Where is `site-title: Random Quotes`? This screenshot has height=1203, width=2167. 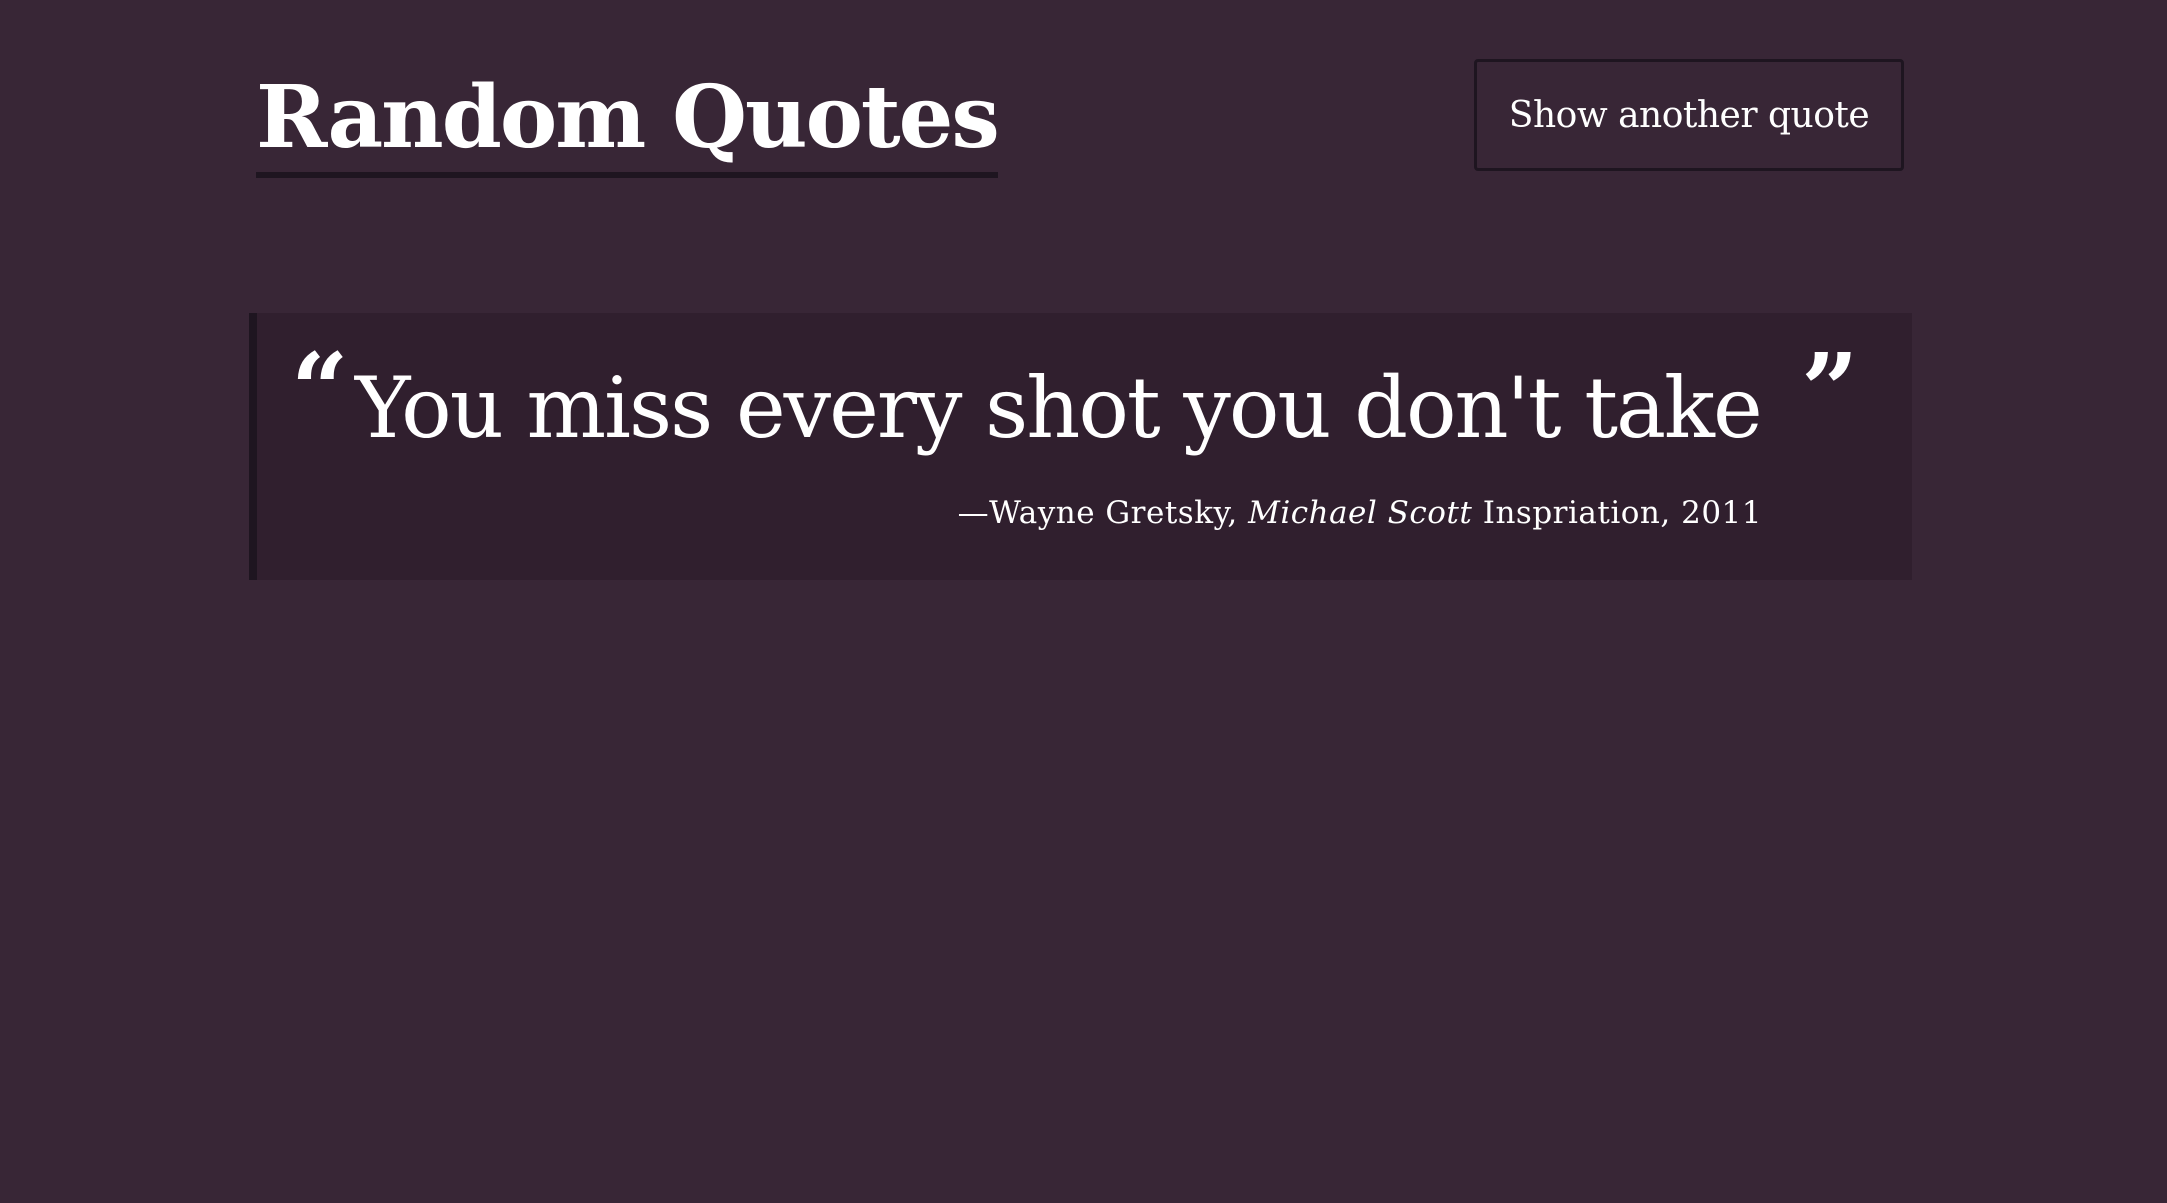 site-title: Random Quotes is located at coordinates (628, 123).